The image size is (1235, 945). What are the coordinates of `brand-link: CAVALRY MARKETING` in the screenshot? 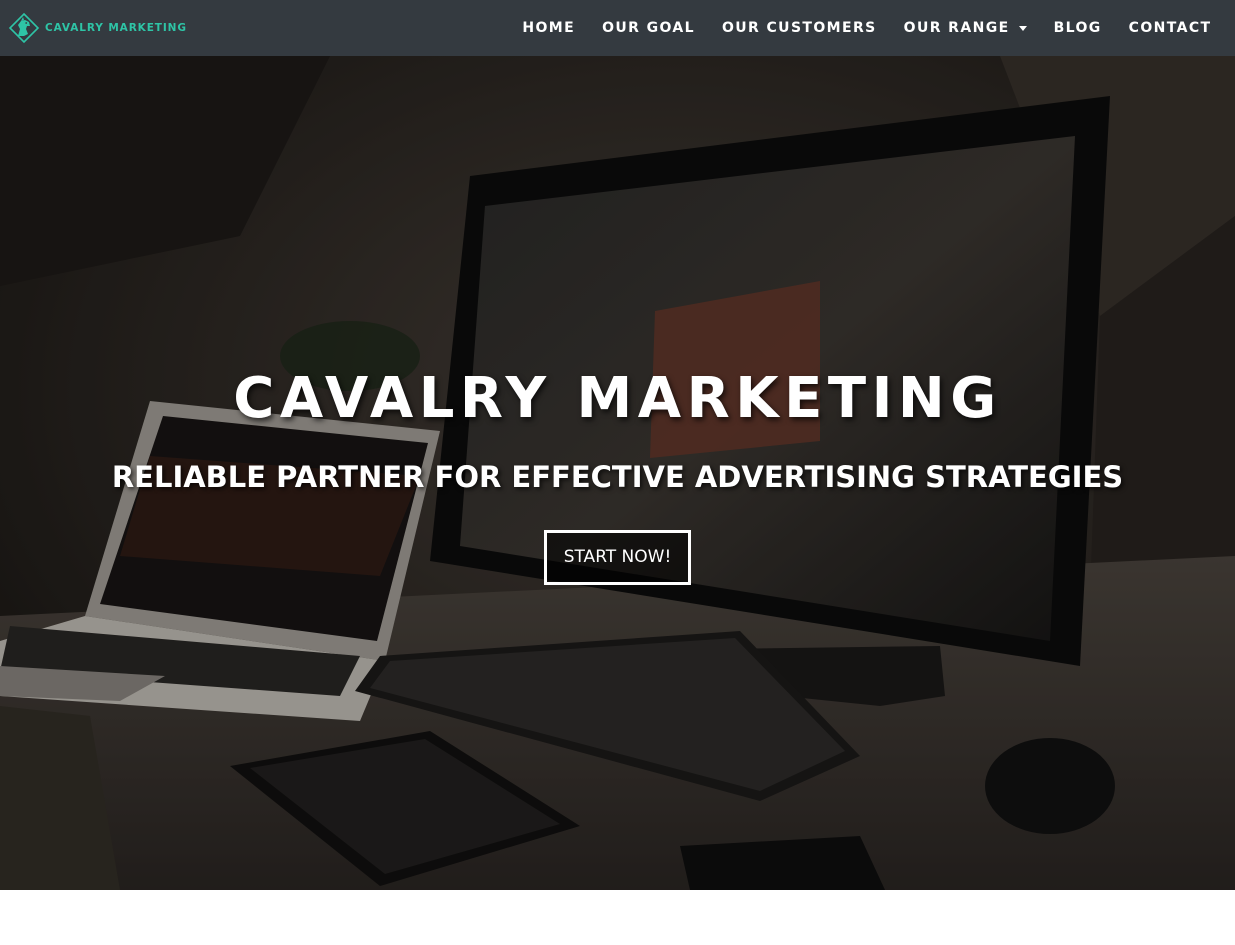 It's located at (97, 28).